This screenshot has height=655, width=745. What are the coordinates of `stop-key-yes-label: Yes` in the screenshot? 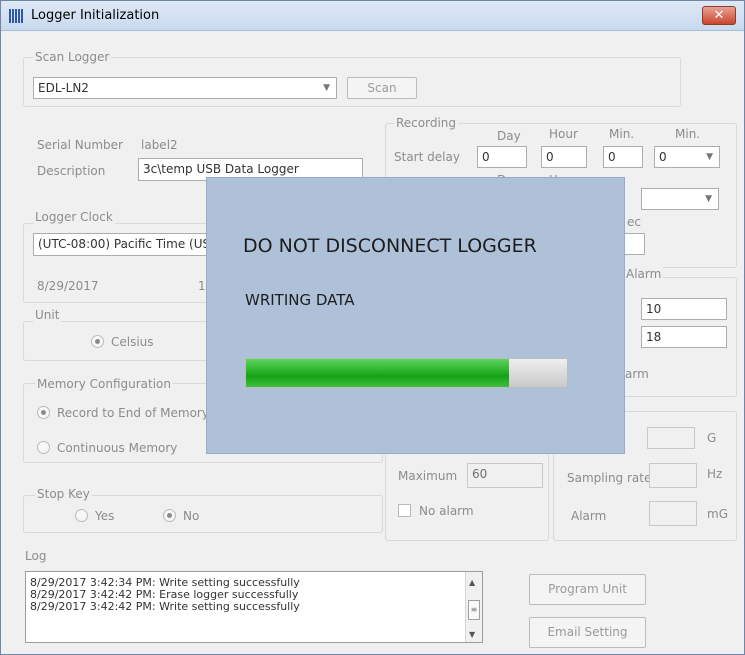 It's located at (105, 516).